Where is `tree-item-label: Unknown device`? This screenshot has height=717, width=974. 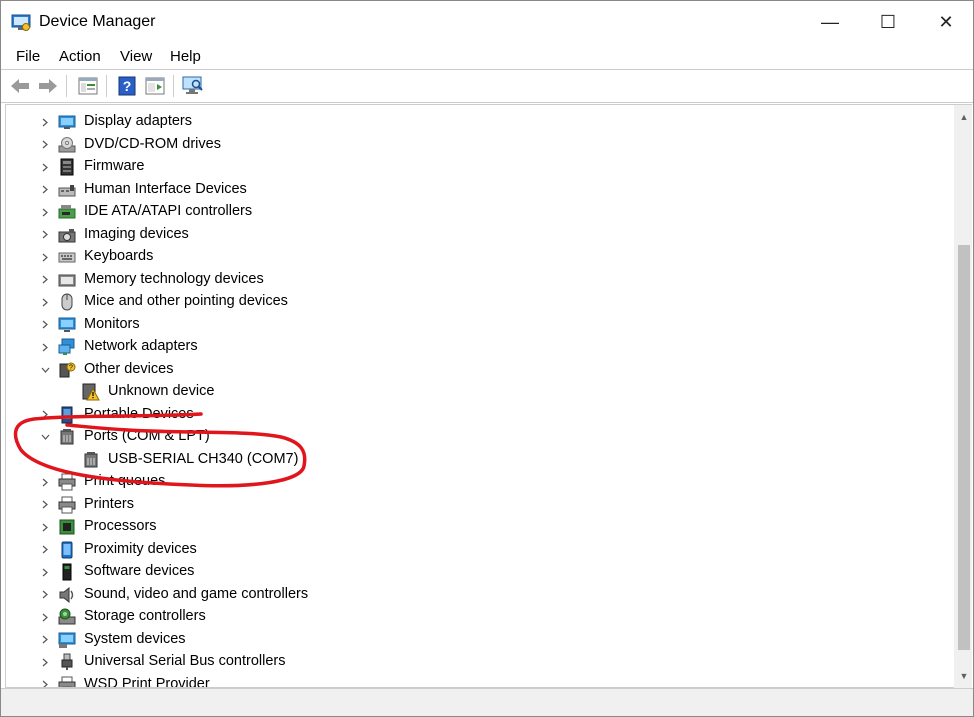
tree-item-label: Unknown device is located at coordinates (161, 391).